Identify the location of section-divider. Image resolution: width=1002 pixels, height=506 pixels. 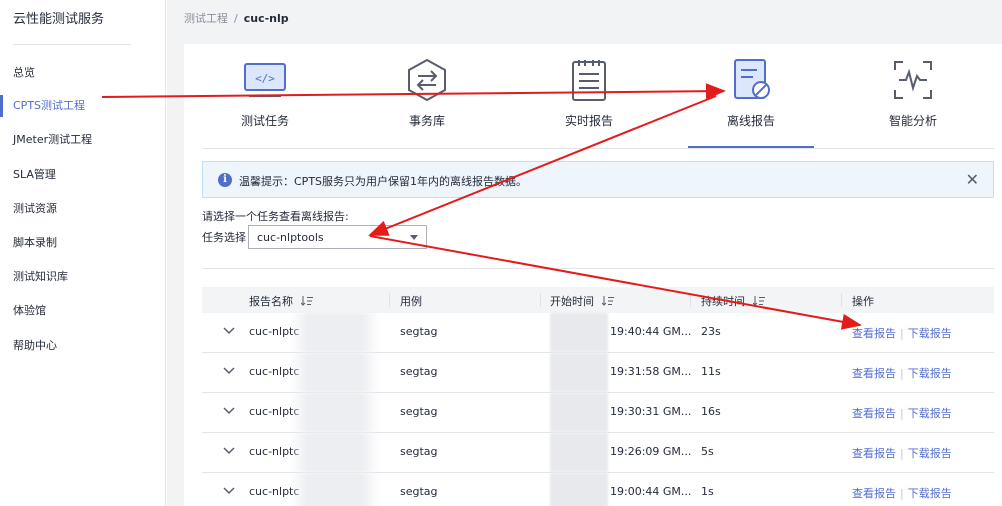
(598, 268).